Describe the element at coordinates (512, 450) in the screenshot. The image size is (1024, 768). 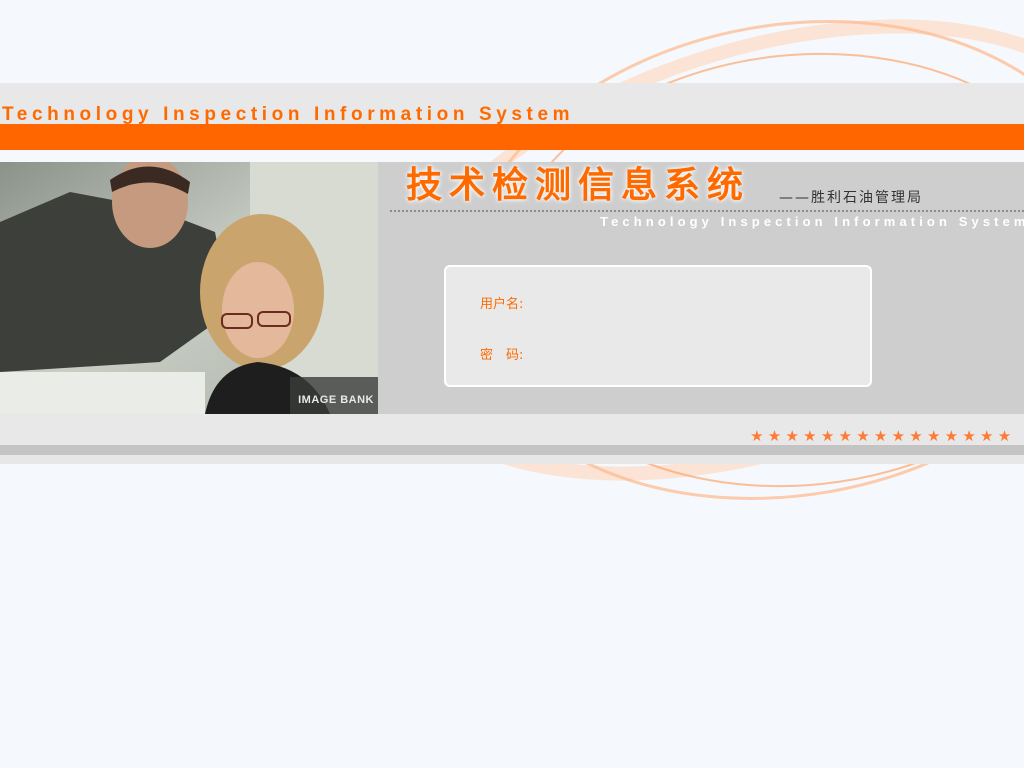
I see `gray-divider` at that location.